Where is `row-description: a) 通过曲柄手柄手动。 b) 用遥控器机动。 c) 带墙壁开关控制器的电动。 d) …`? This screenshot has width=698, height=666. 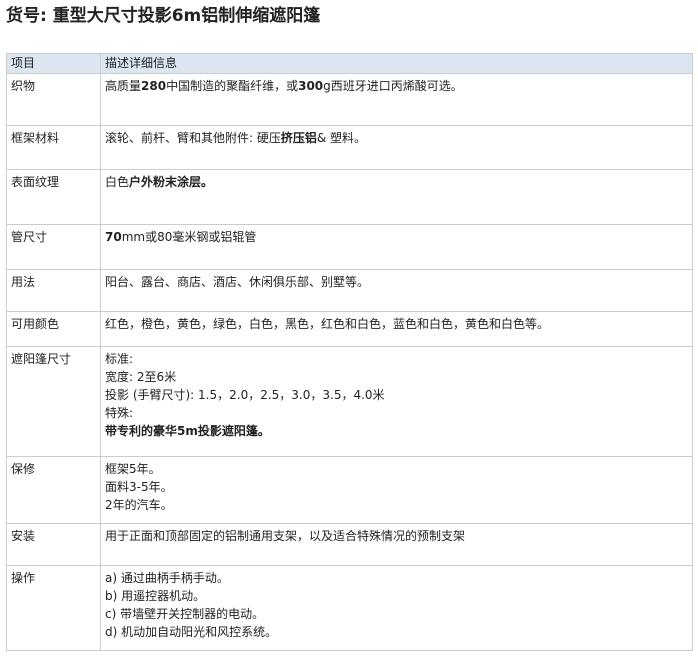 row-description: a) 通过曲柄手柄手动。 b) 用遥控器机动。 c) 带墙壁开关控制器的电动。 d) … is located at coordinates (396, 608).